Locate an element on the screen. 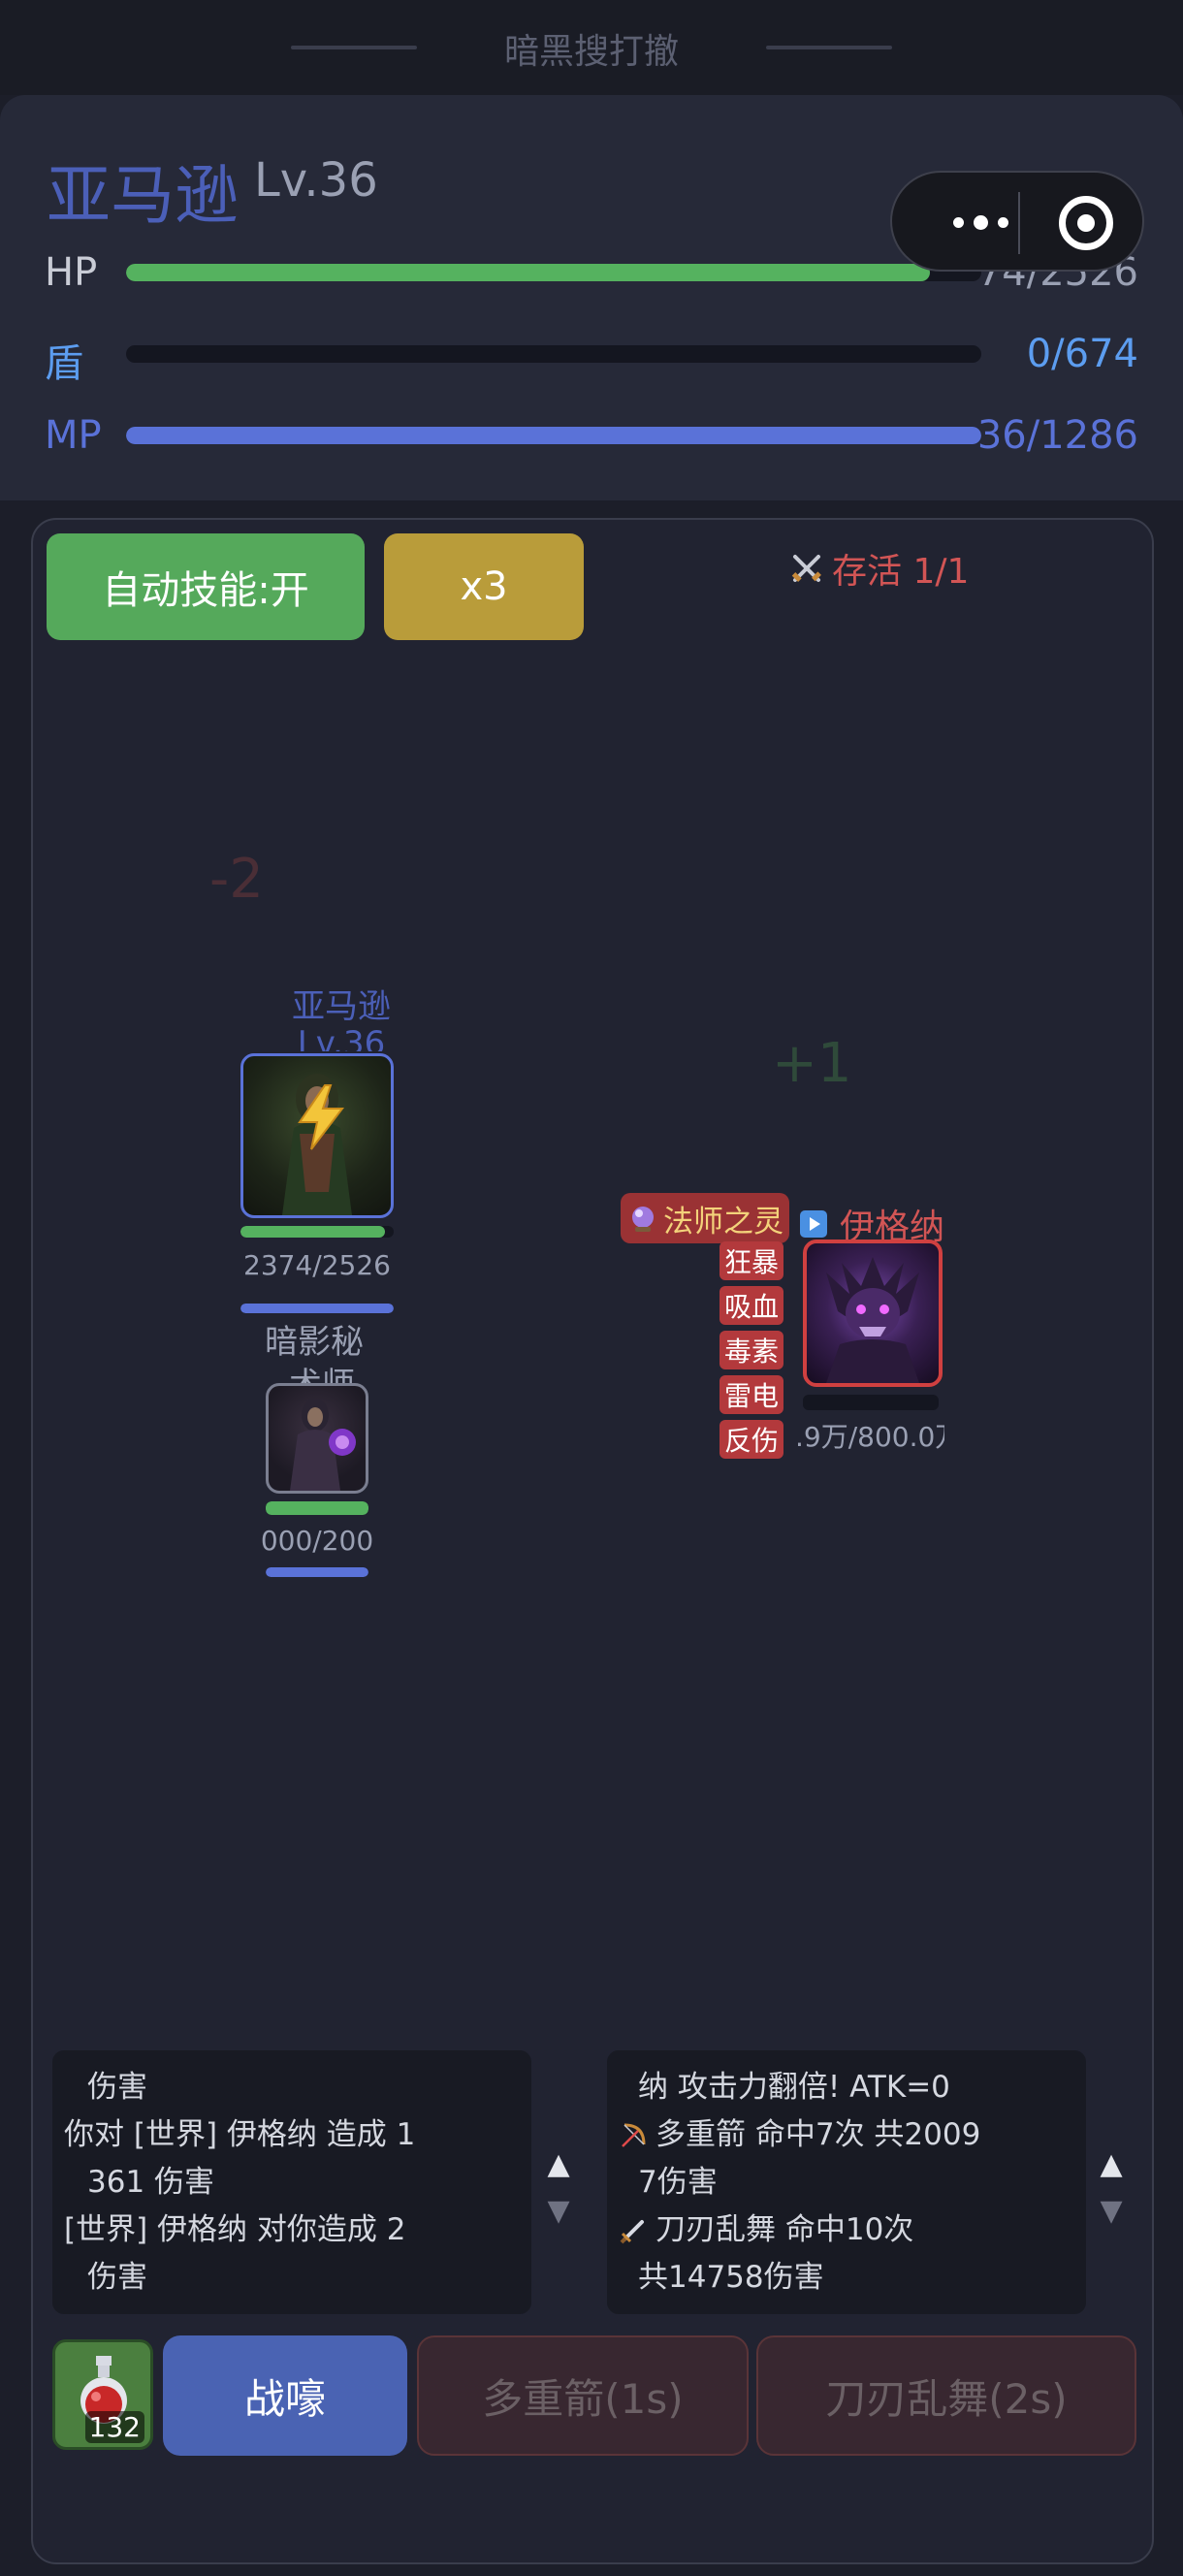 This screenshot has height=2576, width=1183. floating-heal-text: +1 is located at coordinates (812, 1063).